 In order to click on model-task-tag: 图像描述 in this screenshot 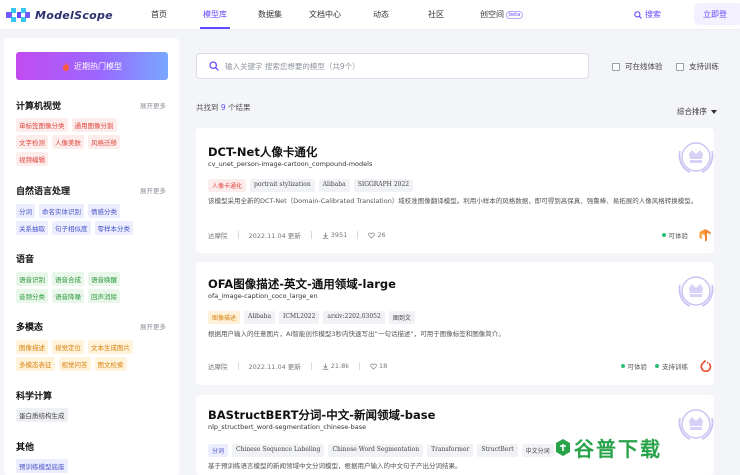, I will do `click(224, 317)`.